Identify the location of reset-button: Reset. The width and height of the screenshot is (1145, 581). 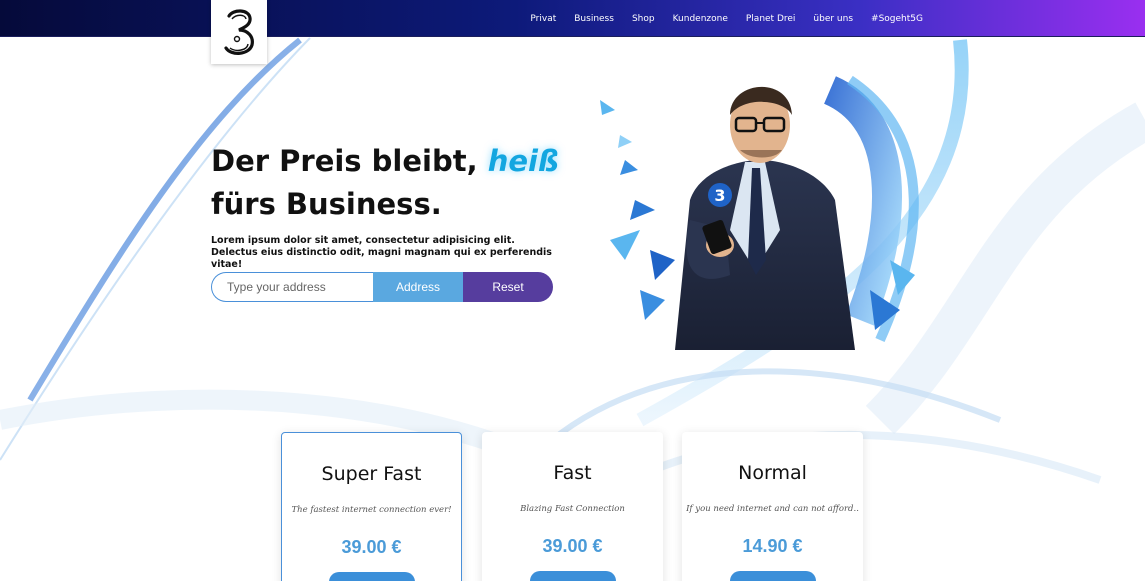
(508, 287).